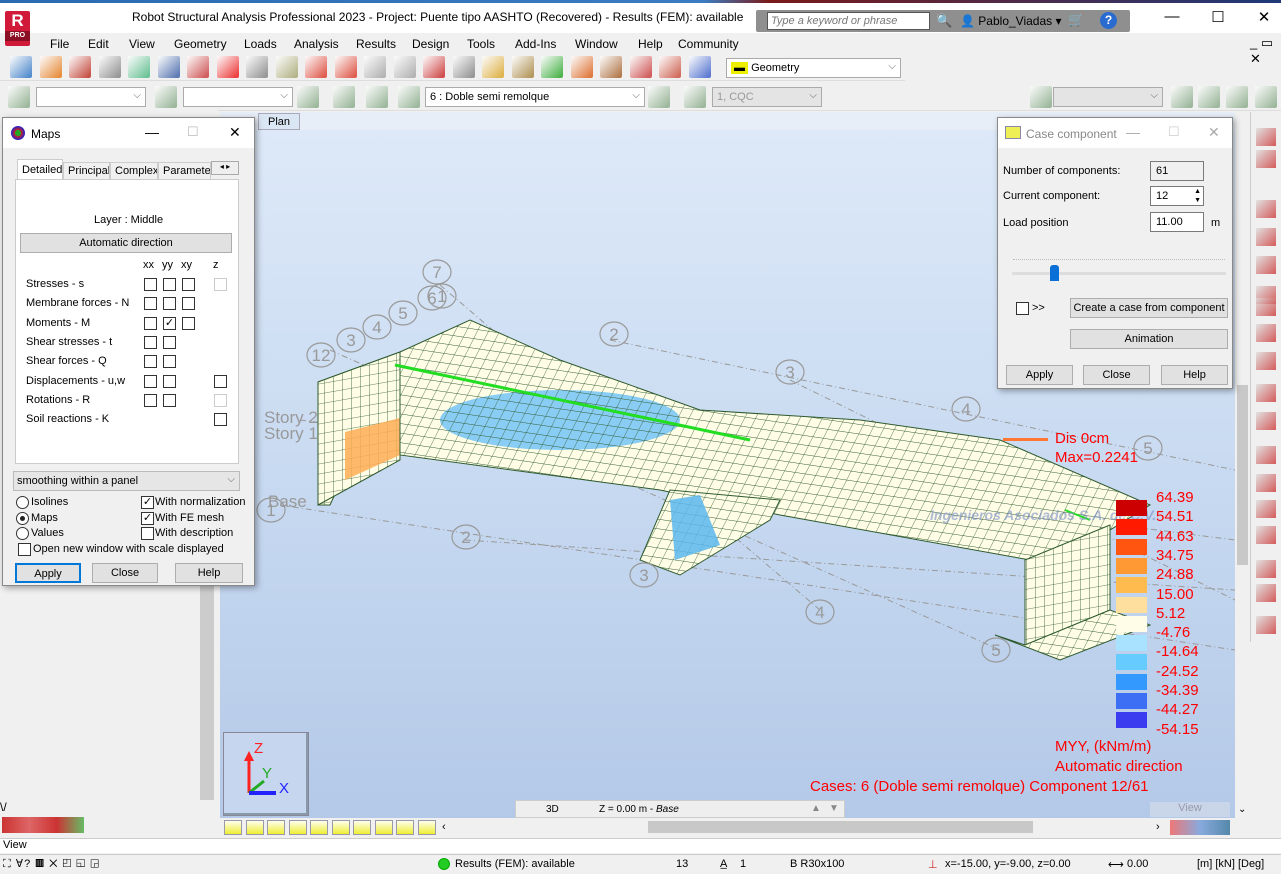  I want to click on menu-geometry: Geometry, so click(200, 44).